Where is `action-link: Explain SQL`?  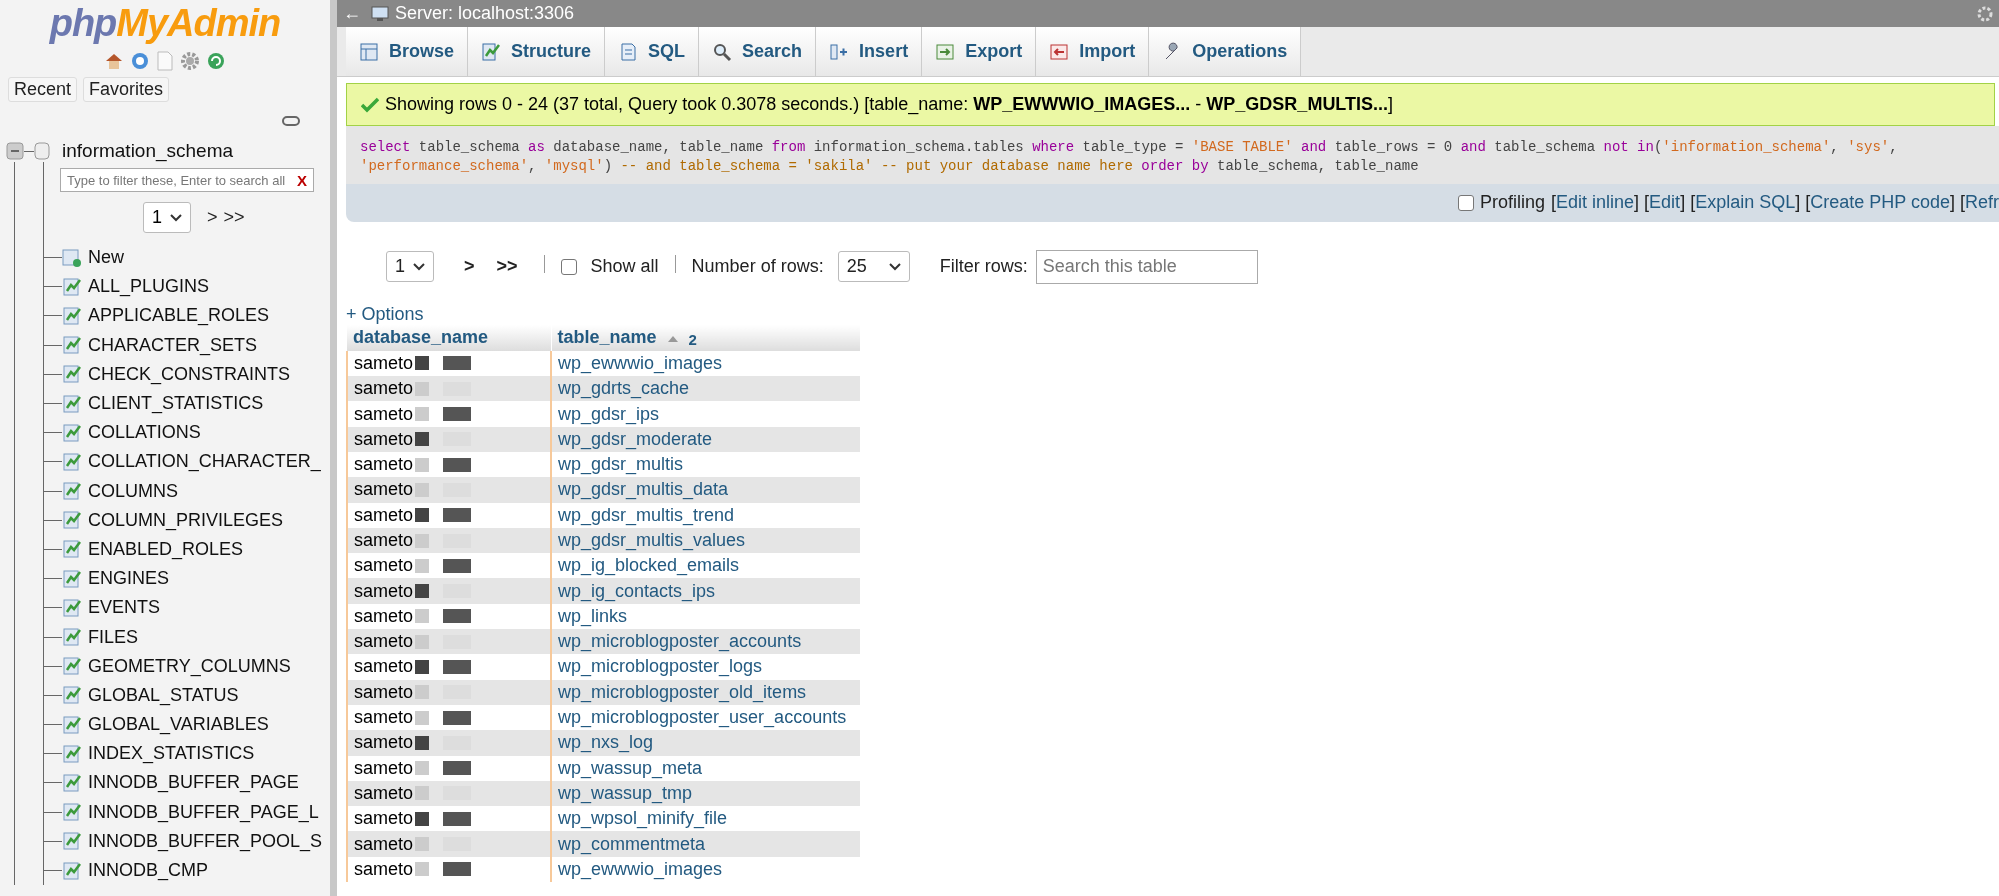 action-link: Explain SQL is located at coordinates (1745, 203).